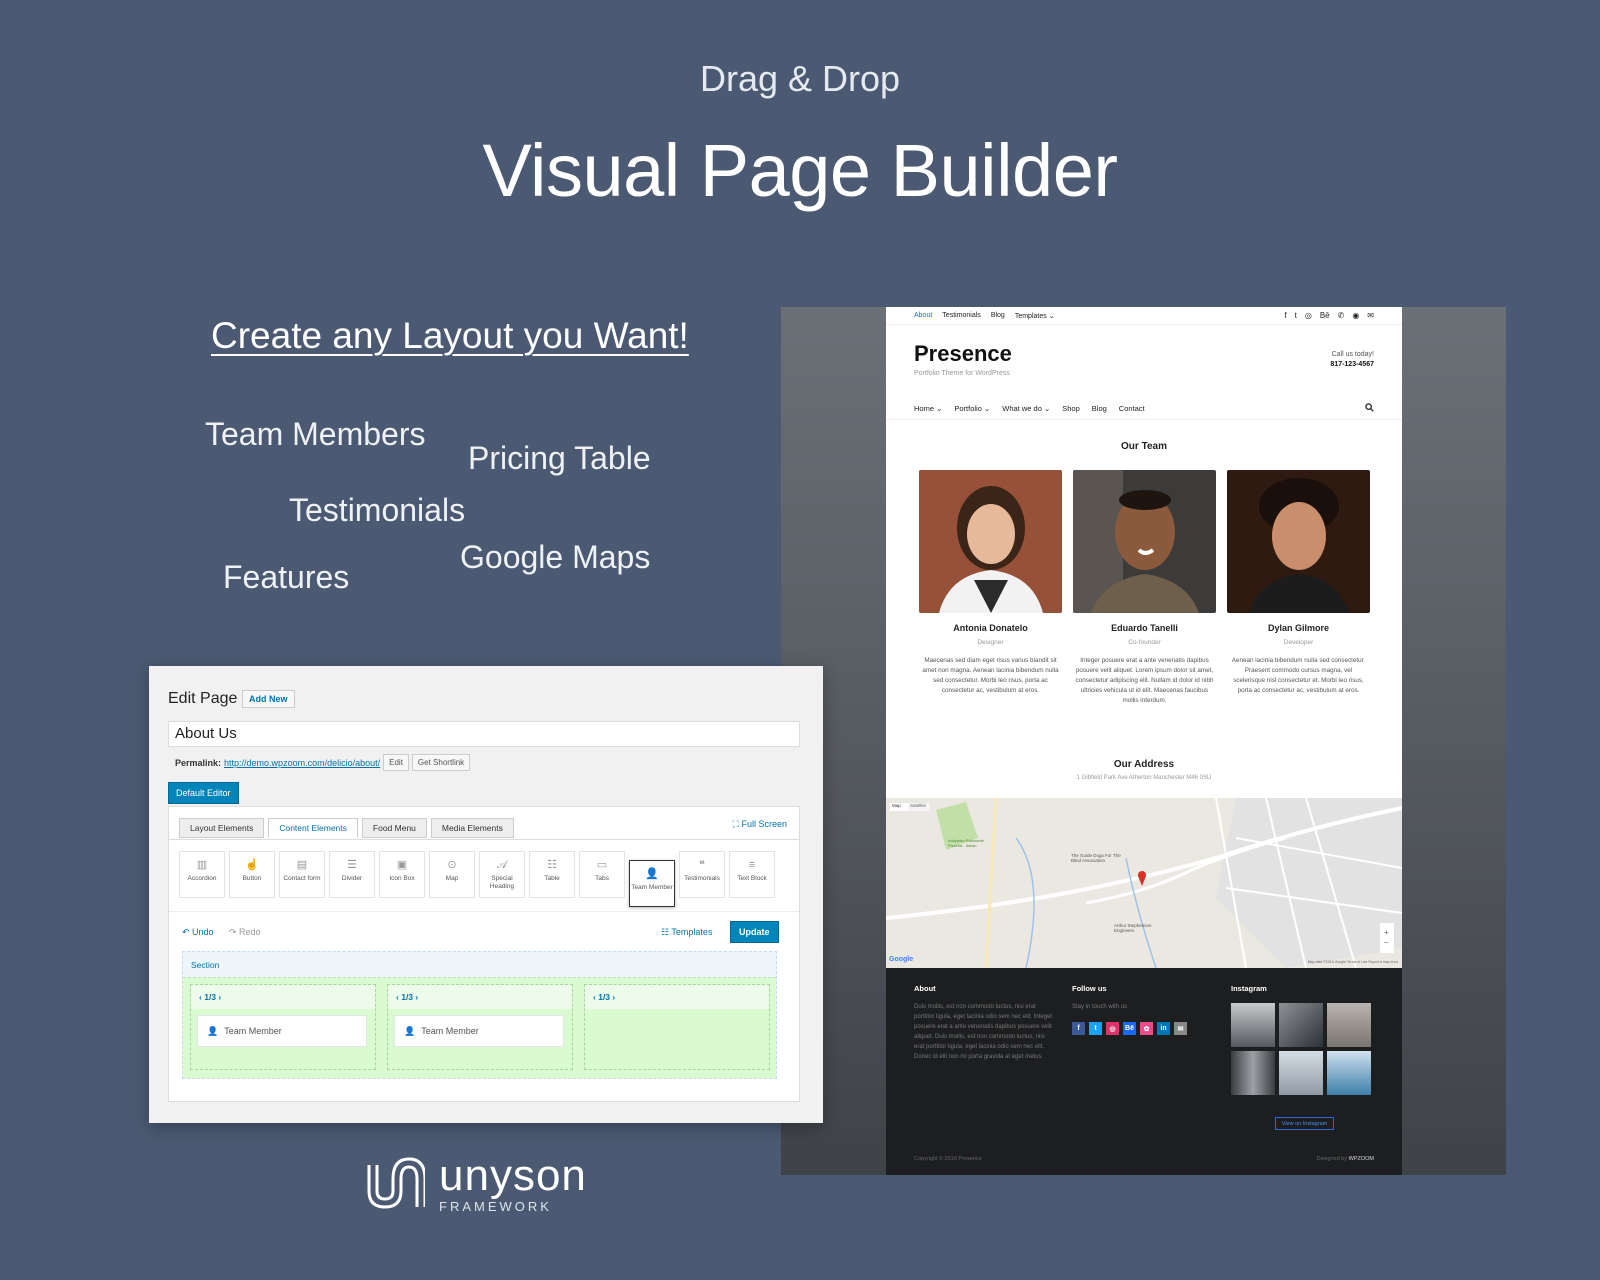 This screenshot has width=1600, height=1280. I want to click on tab-content-elements: Content Elements, so click(313, 828).